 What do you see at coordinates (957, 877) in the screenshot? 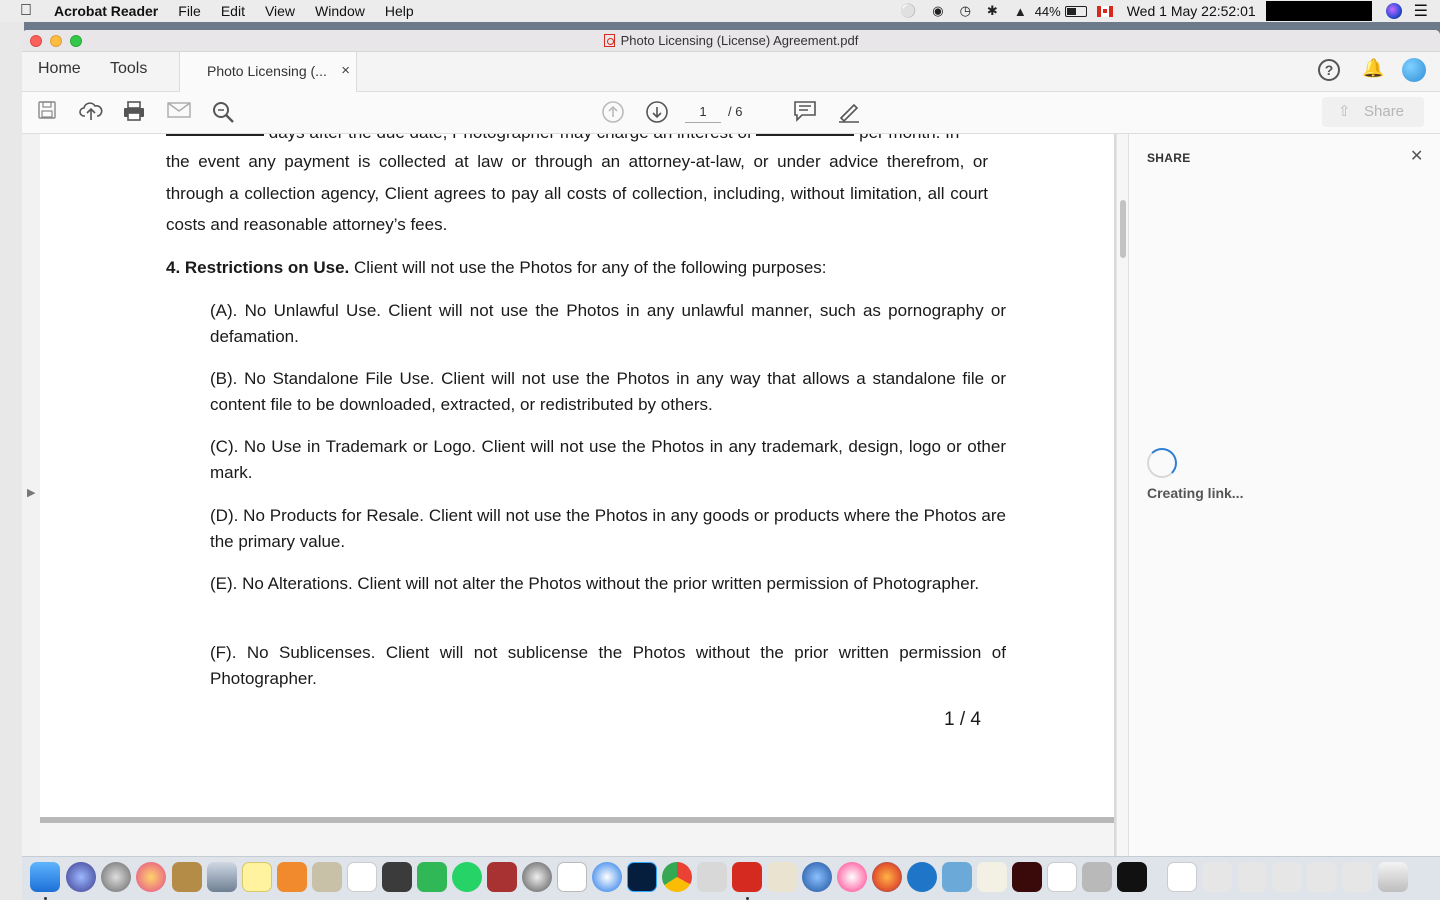
I see `mail-icon` at bounding box center [957, 877].